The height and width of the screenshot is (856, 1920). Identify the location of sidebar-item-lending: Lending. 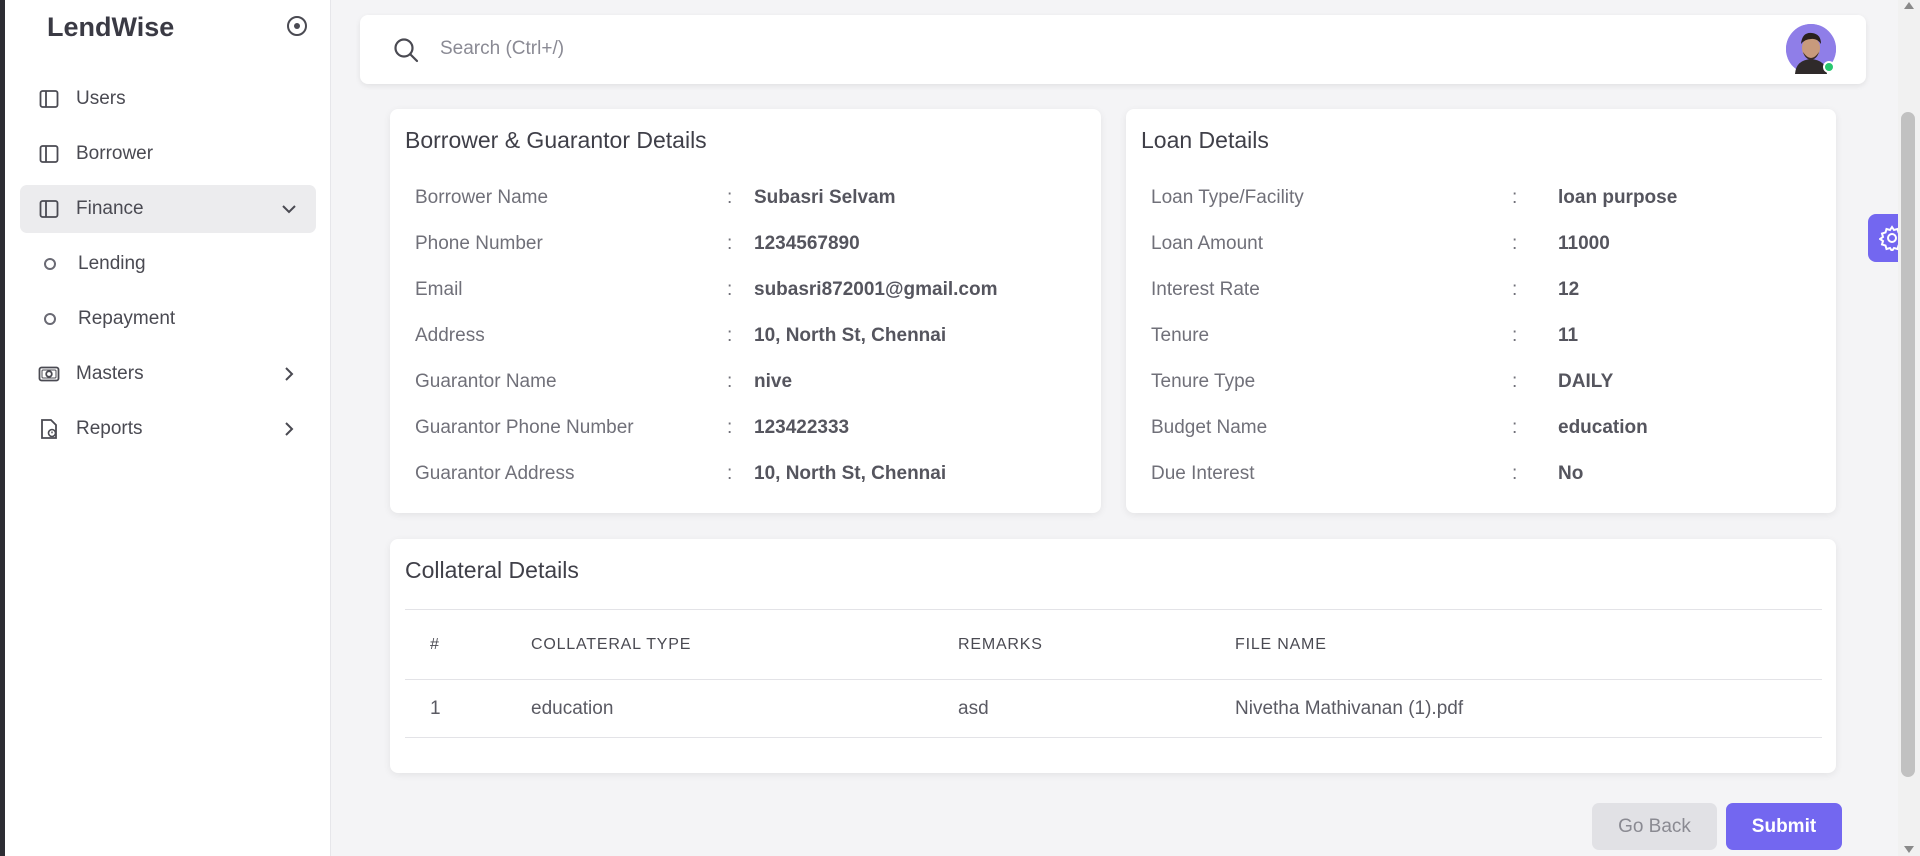
(168, 264).